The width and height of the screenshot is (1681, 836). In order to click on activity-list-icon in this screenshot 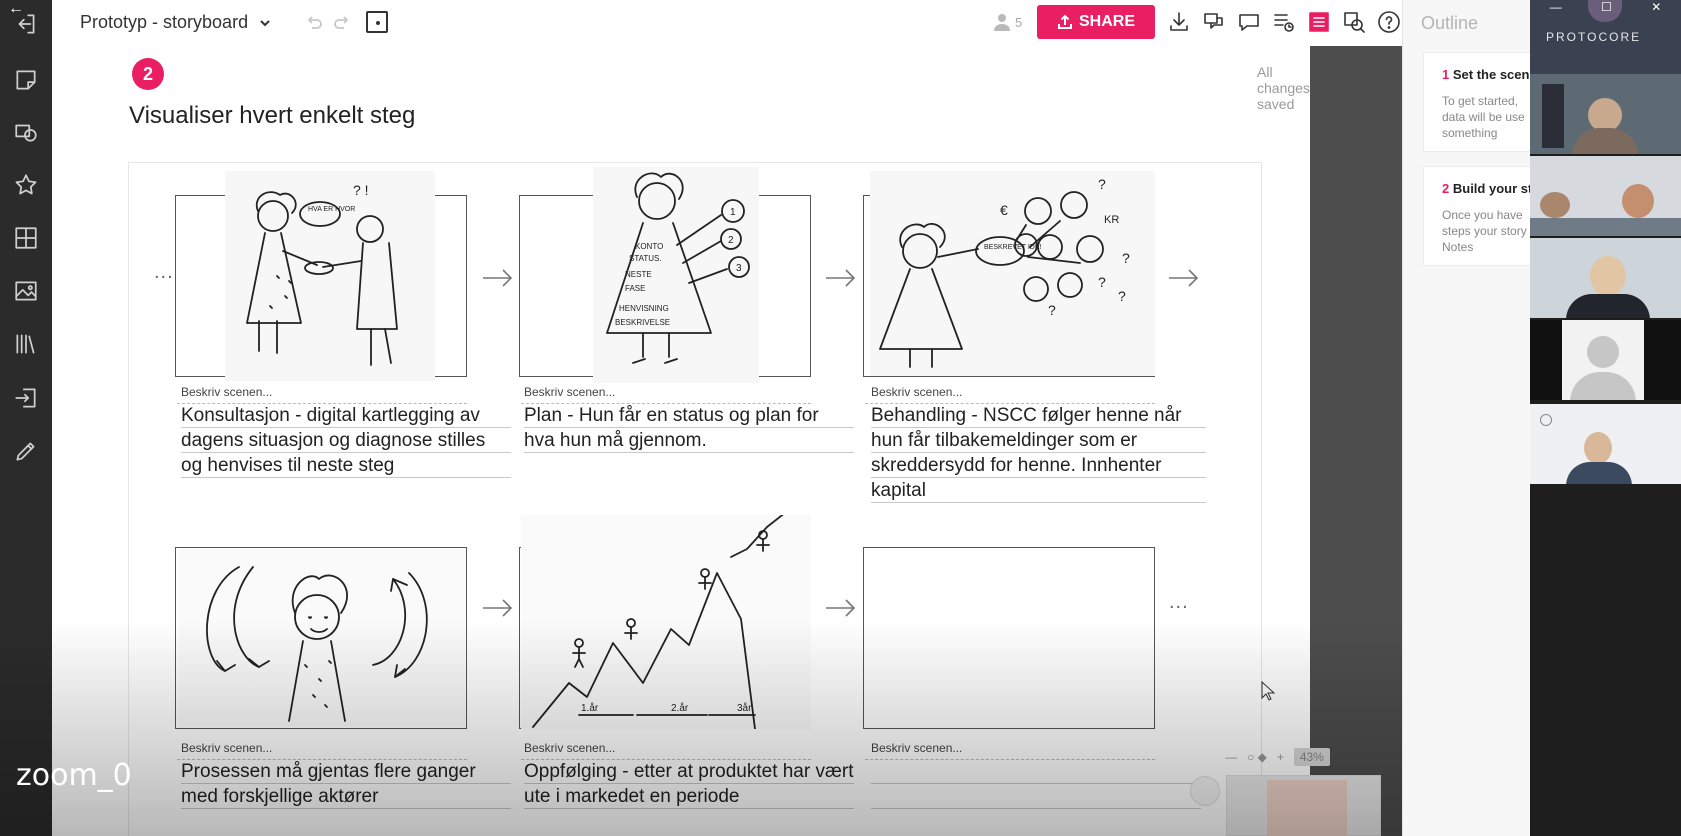, I will do `click(1284, 22)`.